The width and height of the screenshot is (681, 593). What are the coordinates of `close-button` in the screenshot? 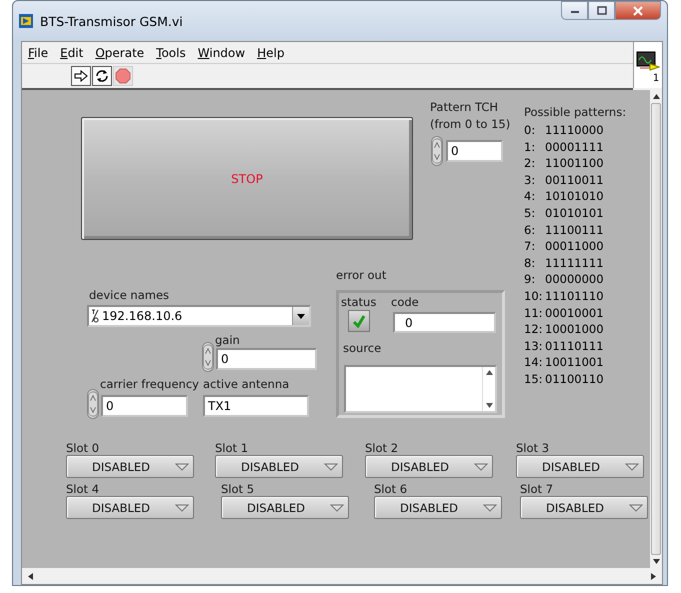 It's located at (638, 10).